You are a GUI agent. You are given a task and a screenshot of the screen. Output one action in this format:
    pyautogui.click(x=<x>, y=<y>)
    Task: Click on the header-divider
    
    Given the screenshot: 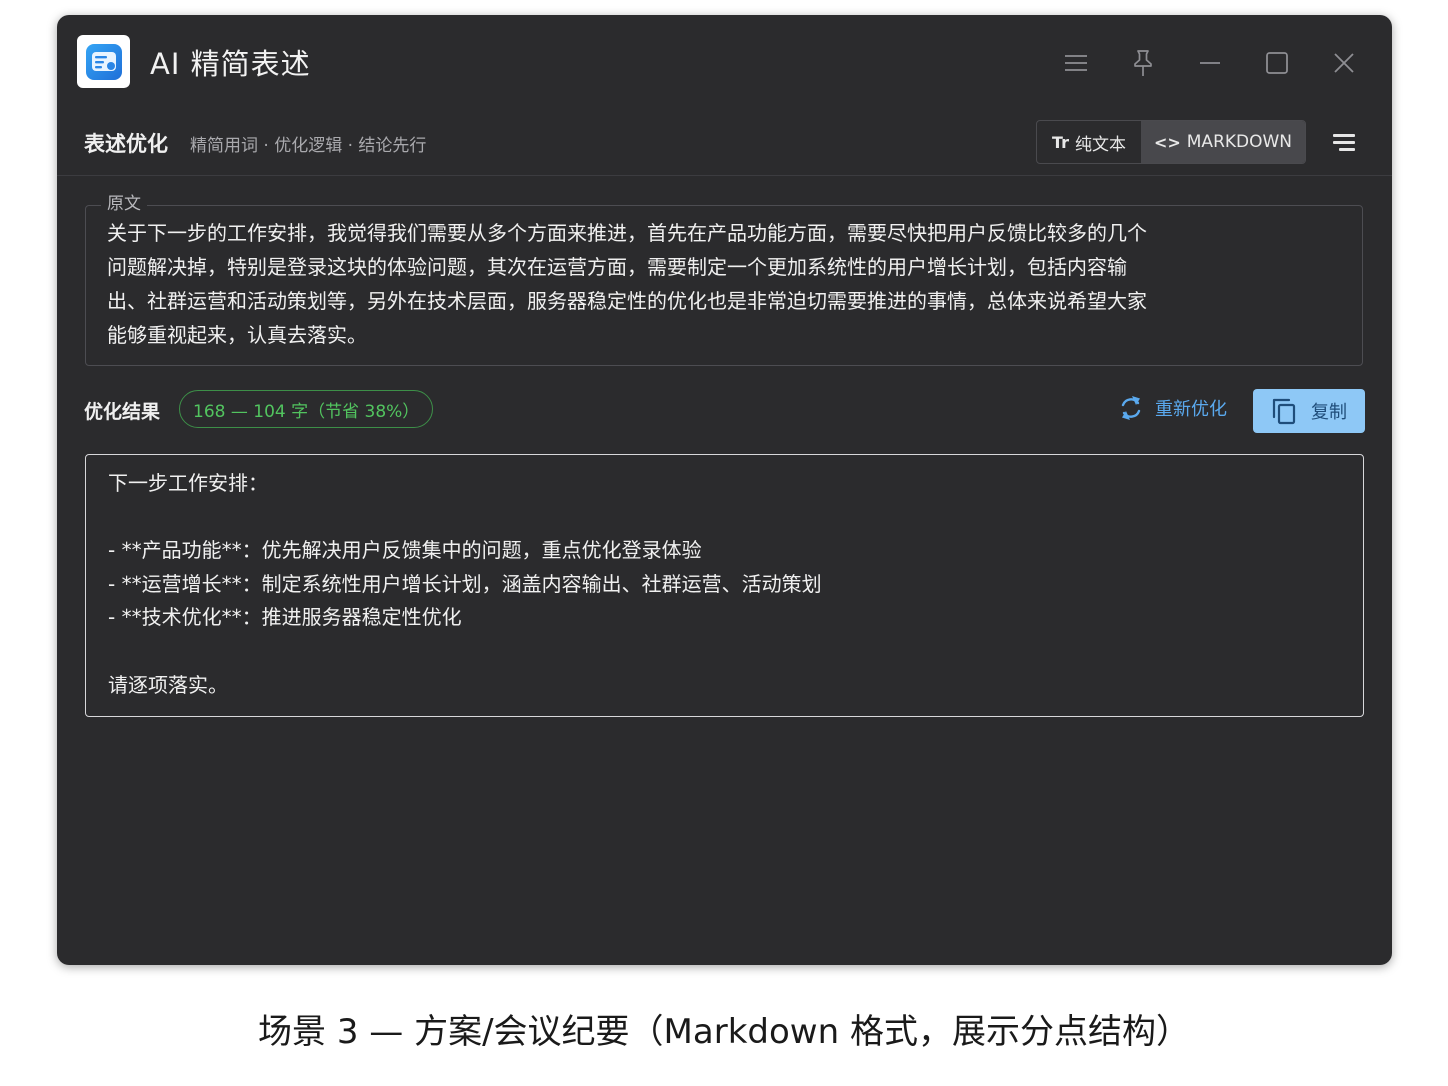 What is the action you would take?
    pyautogui.click(x=724, y=175)
    